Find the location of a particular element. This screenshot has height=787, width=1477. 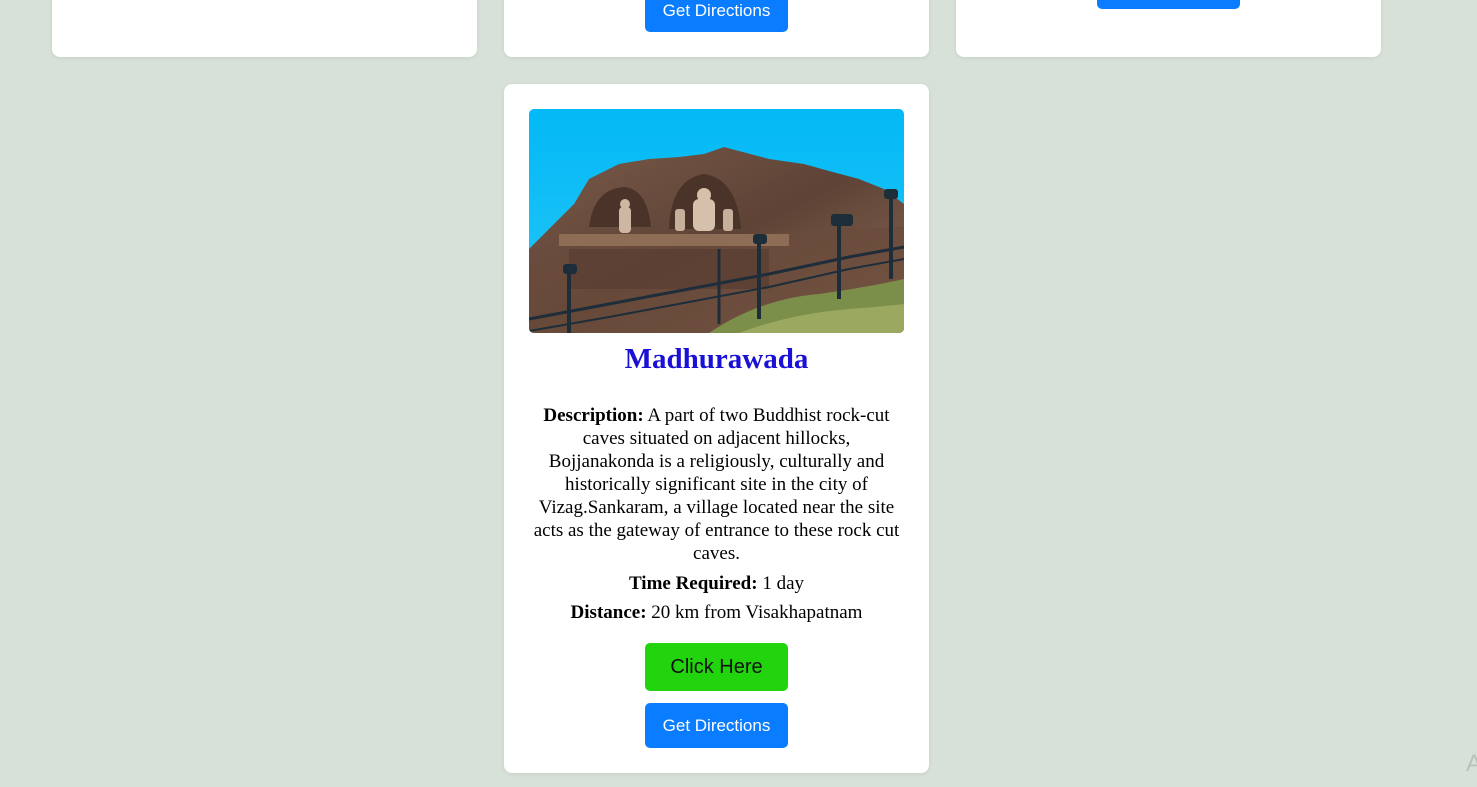

place-card-right is located at coordinates (1168, 28).